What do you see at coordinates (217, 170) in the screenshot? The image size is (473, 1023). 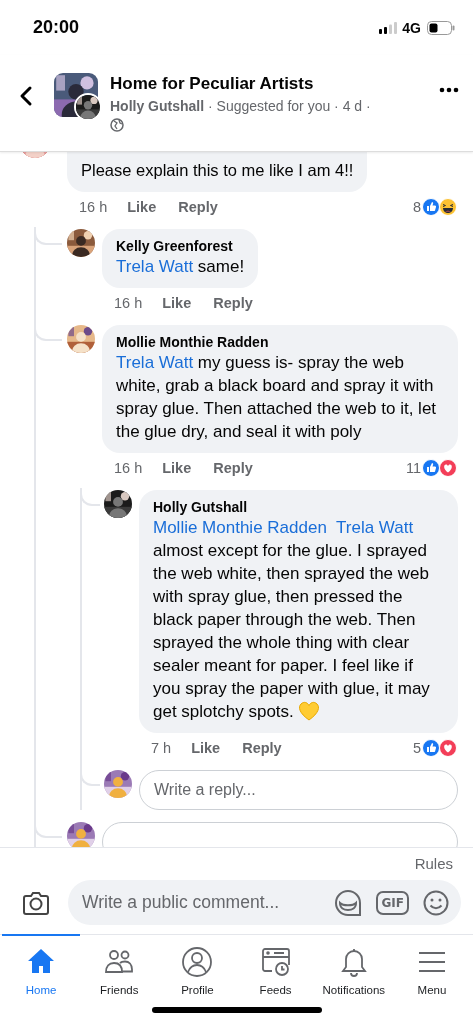 I see `comment-text: Please explain this to me like I am 4!!` at bounding box center [217, 170].